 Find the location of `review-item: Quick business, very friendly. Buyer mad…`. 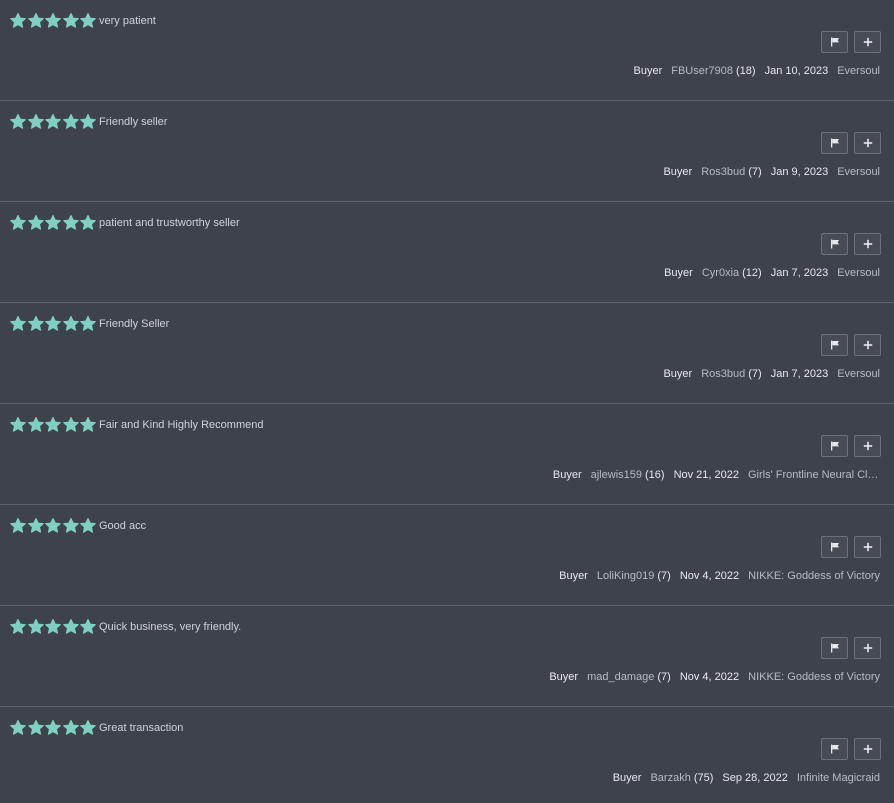

review-item: Quick business, very friendly. Buyer mad… is located at coordinates (447, 656).